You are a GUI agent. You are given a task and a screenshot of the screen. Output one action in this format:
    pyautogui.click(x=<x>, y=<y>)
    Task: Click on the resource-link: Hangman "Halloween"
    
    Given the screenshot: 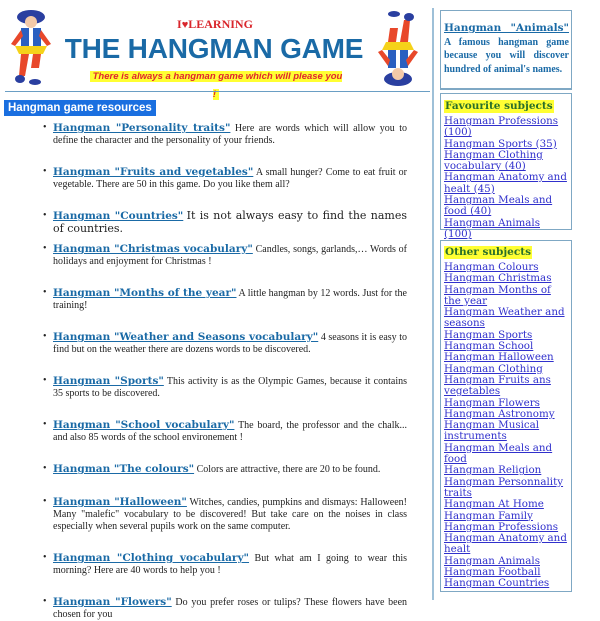 What is the action you would take?
    pyautogui.click(x=120, y=502)
    